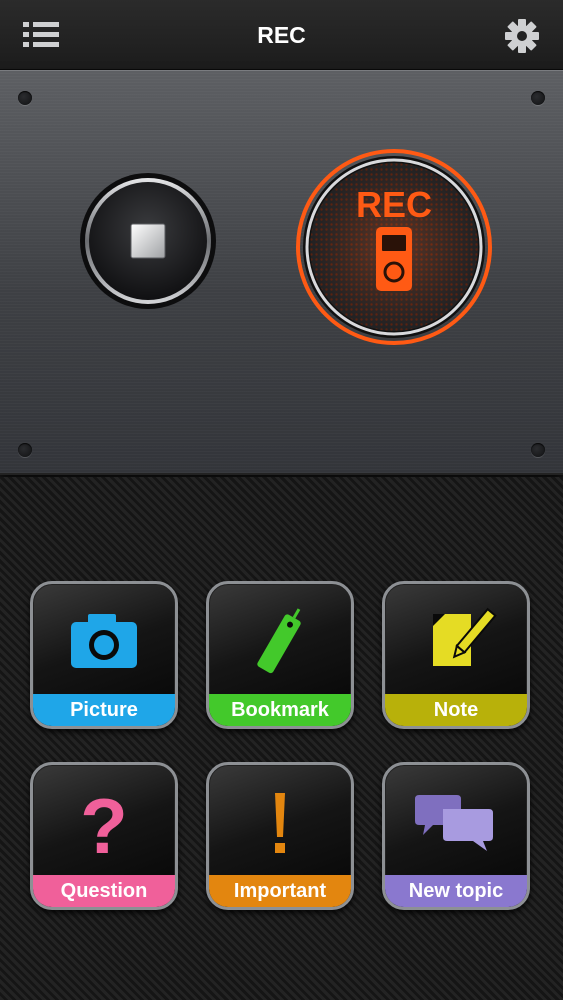 The image size is (563, 1000). I want to click on settings-button, so click(522, 36).